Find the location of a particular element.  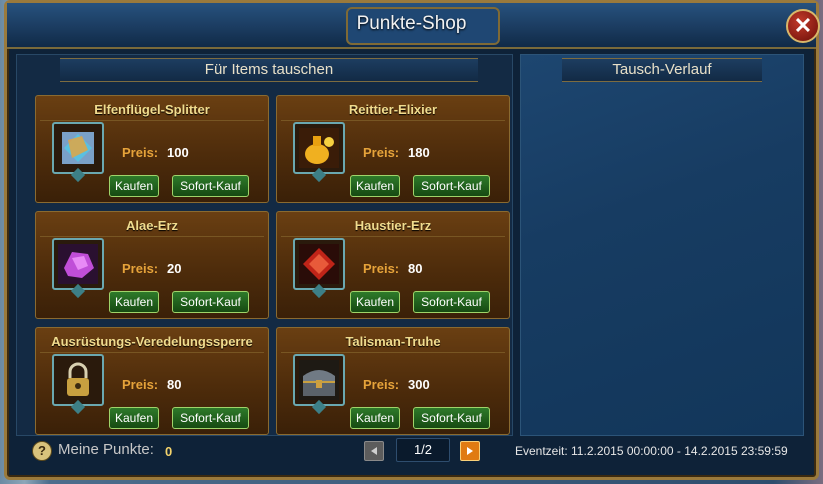

arrow-right-icon is located at coordinates (470, 451).